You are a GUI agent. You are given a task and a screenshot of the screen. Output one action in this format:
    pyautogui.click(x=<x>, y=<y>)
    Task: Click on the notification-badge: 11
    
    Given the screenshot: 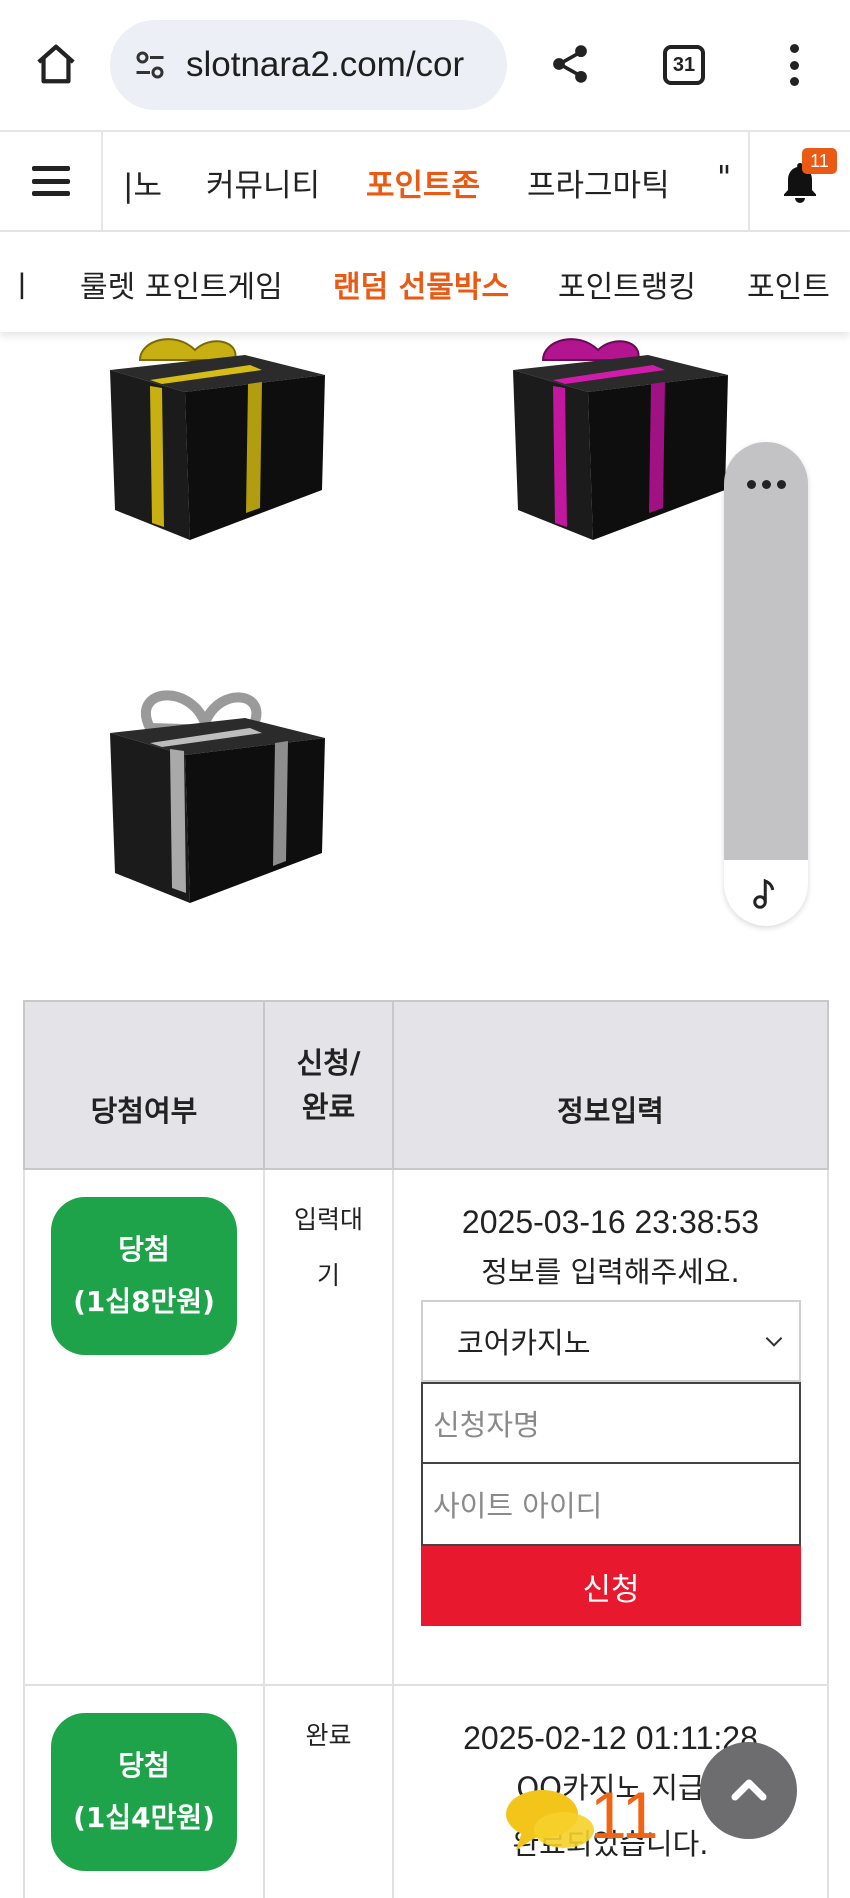 What is the action you would take?
    pyautogui.click(x=819, y=161)
    